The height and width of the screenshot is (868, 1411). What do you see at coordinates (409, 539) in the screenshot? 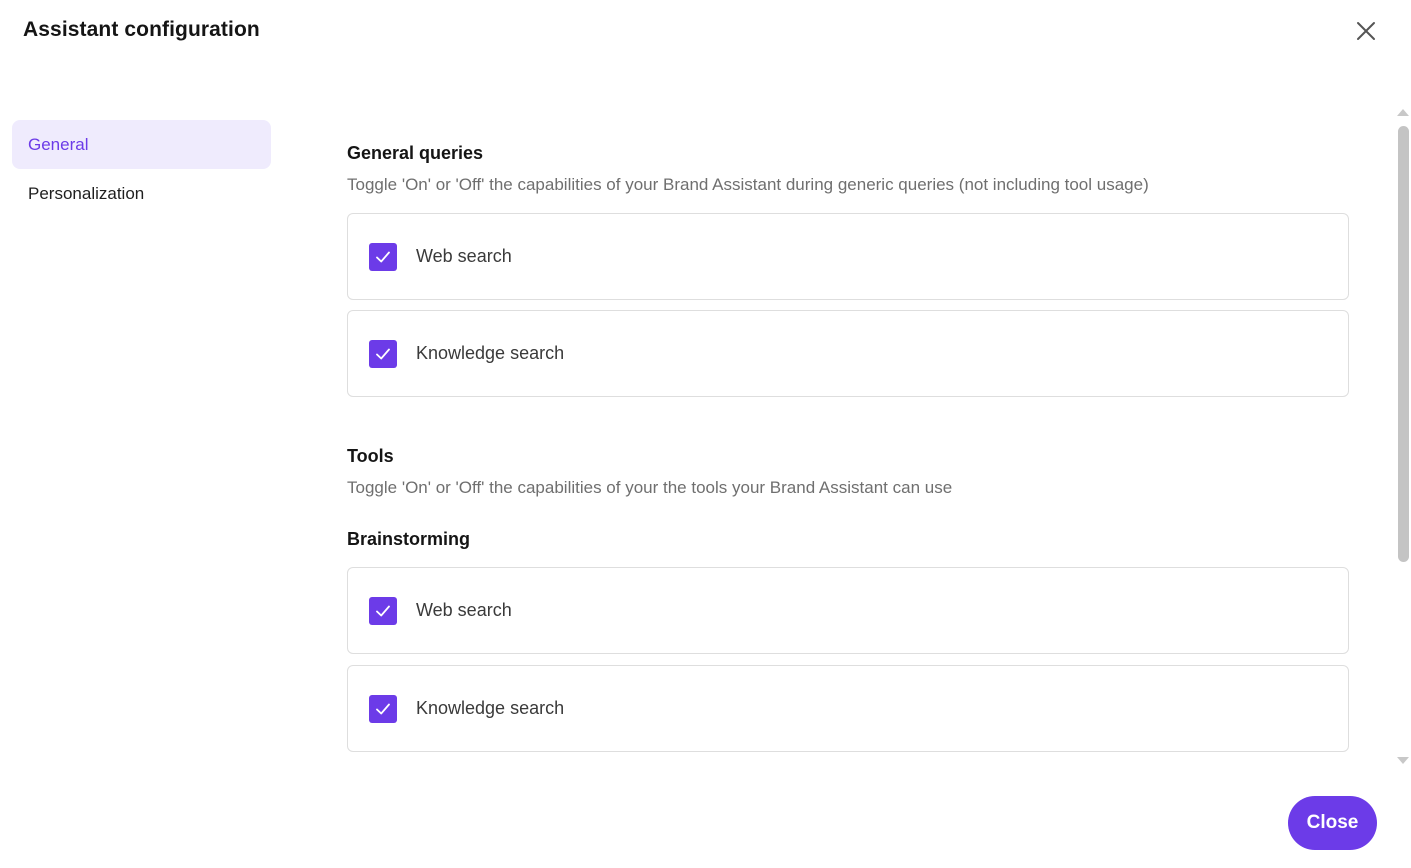
I see `brainstorming-title: Brainstorming` at bounding box center [409, 539].